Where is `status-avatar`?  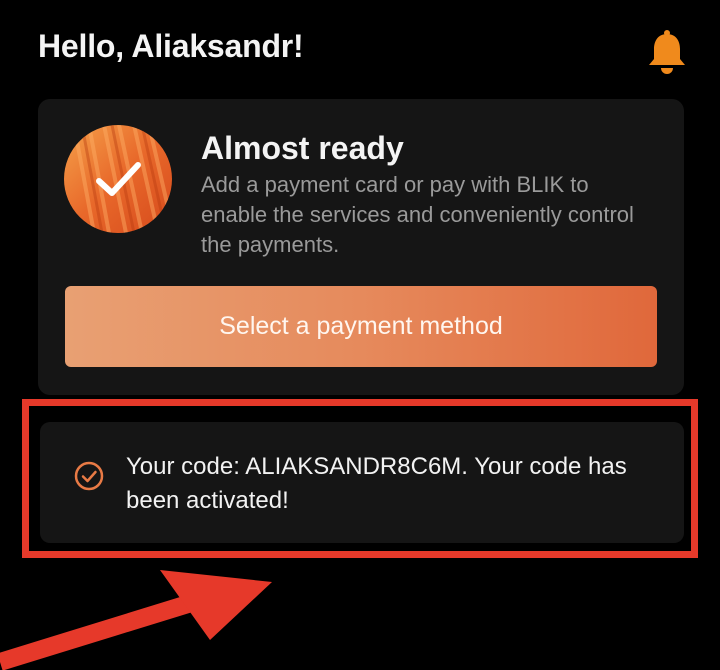 status-avatar is located at coordinates (118, 179).